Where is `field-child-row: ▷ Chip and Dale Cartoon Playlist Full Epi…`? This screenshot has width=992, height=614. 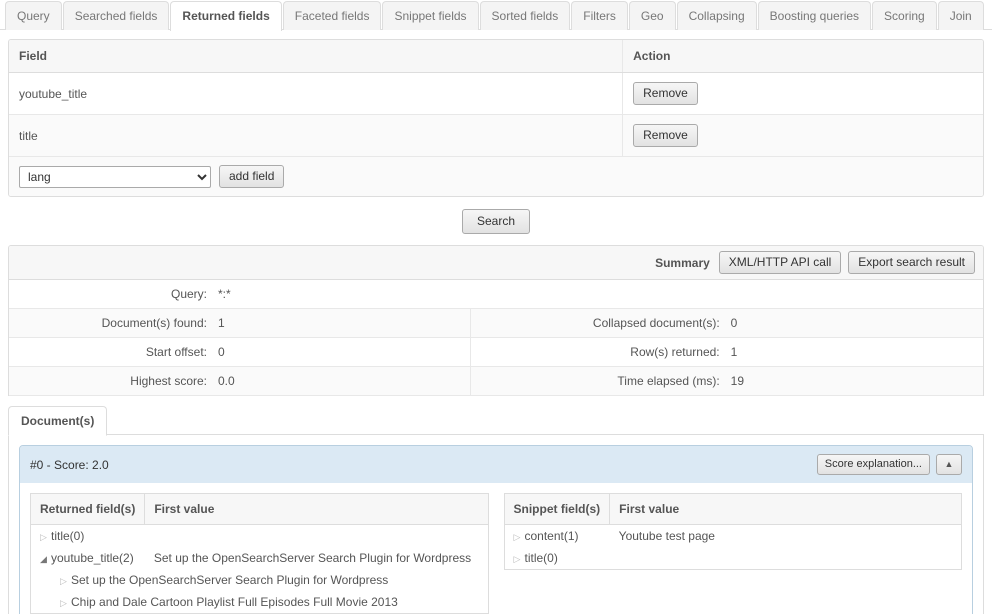
field-child-row: ▷ Chip and Dale Cartoon Playlist Full Epi… is located at coordinates (260, 602).